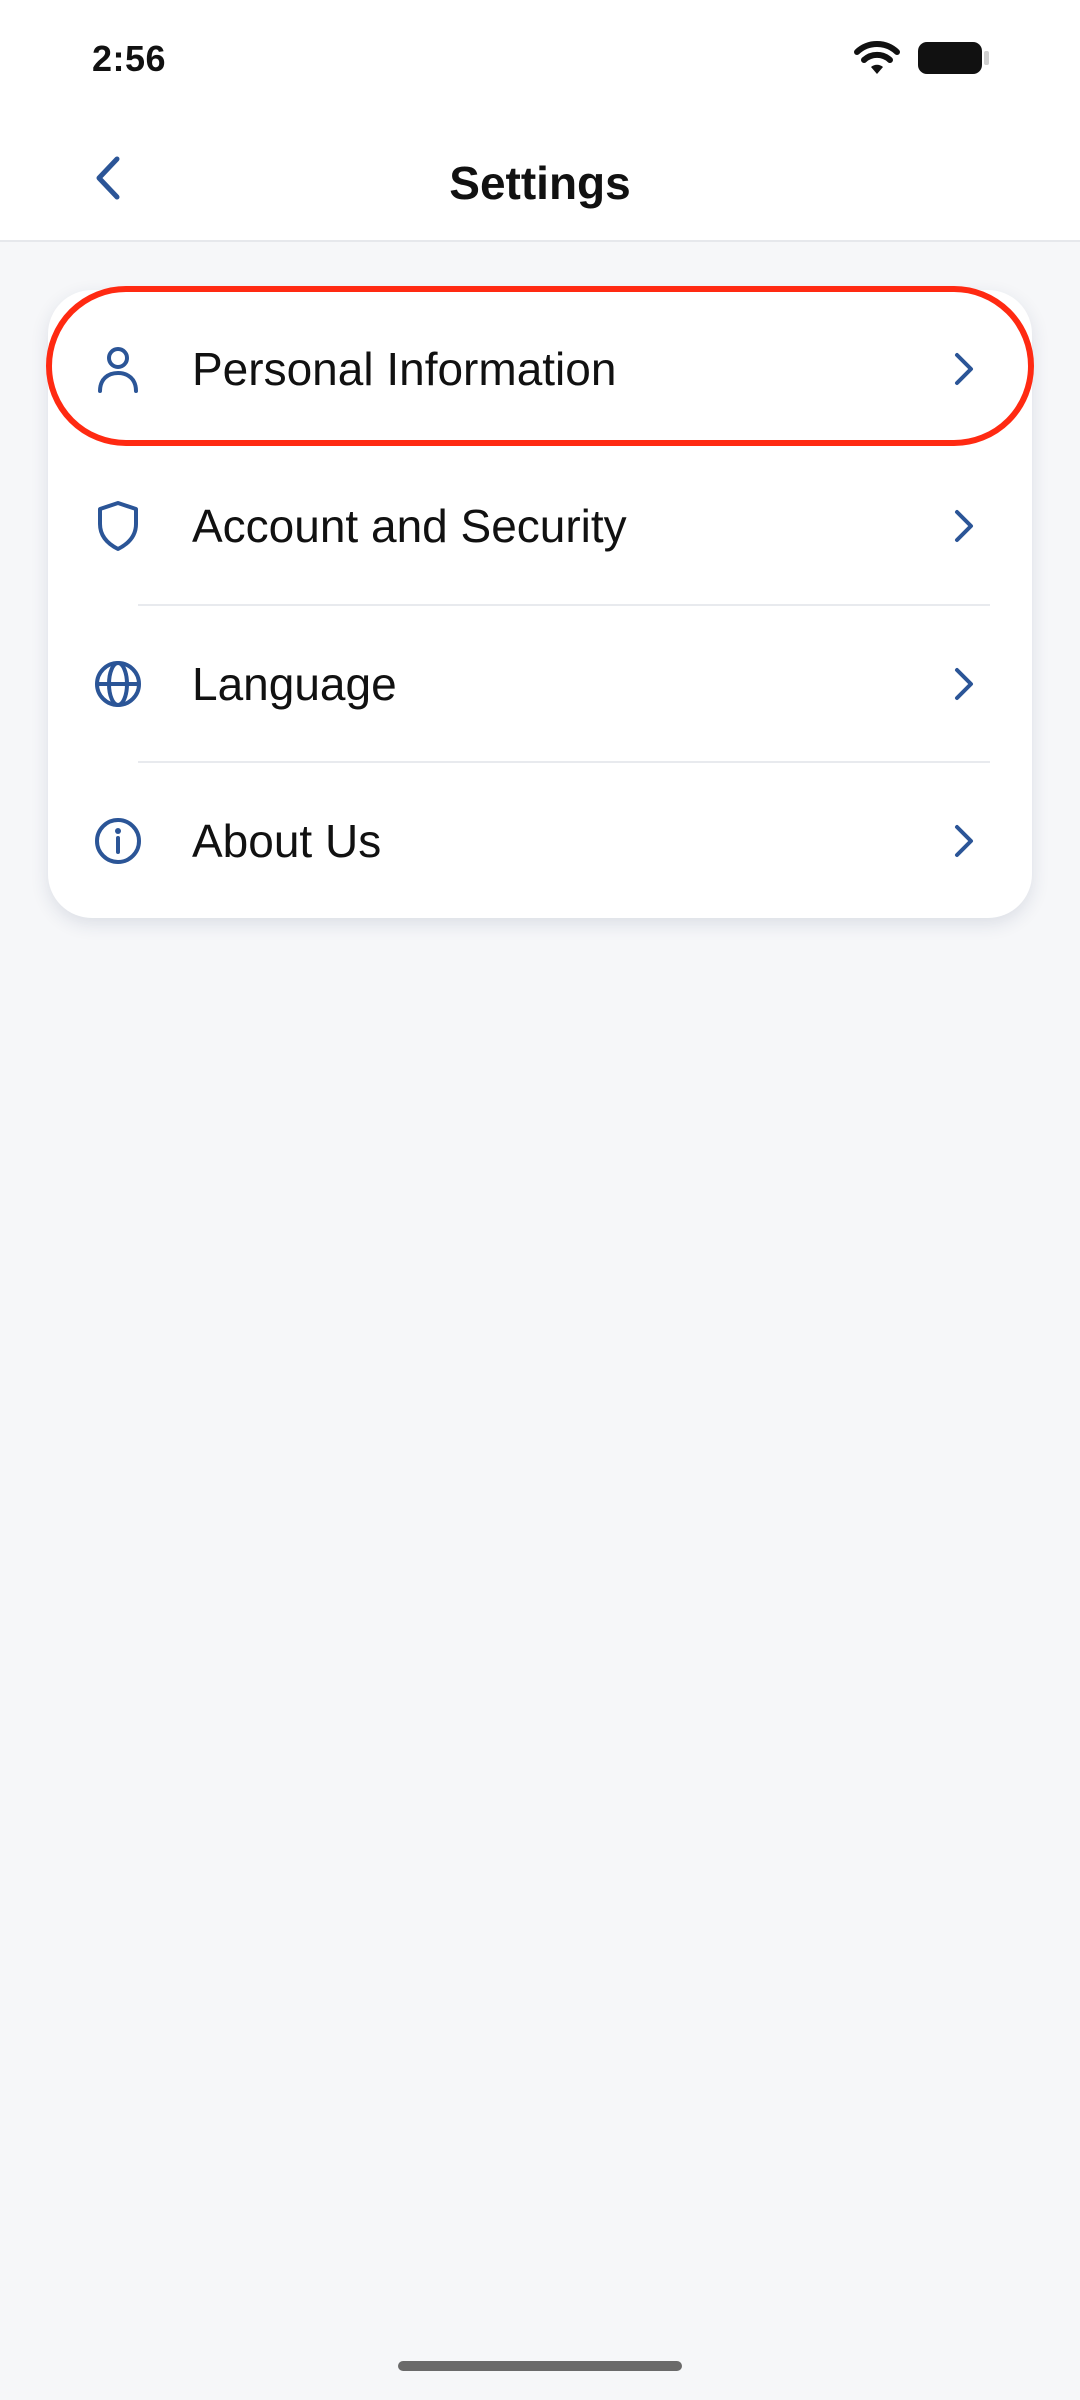 The image size is (1080, 2400). Describe the element at coordinates (404, 368) in the screenshot. I see `settings-item-label: Personal Information` at that location.